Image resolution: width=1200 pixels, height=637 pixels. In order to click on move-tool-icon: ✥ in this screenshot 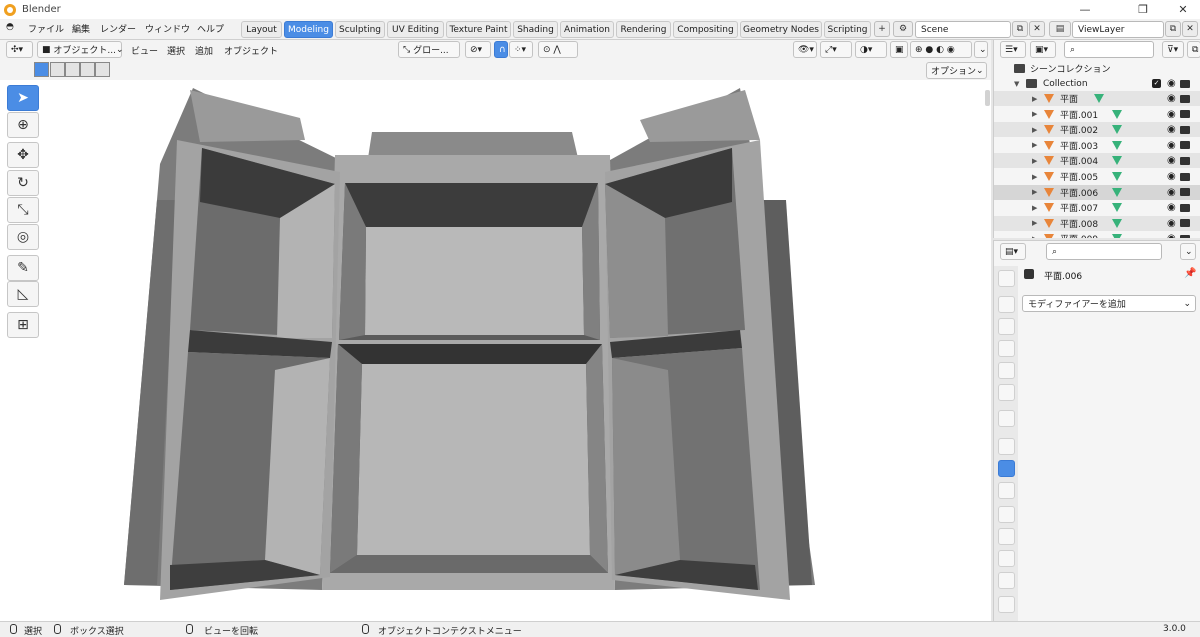, I will do `click(23, 155)`.